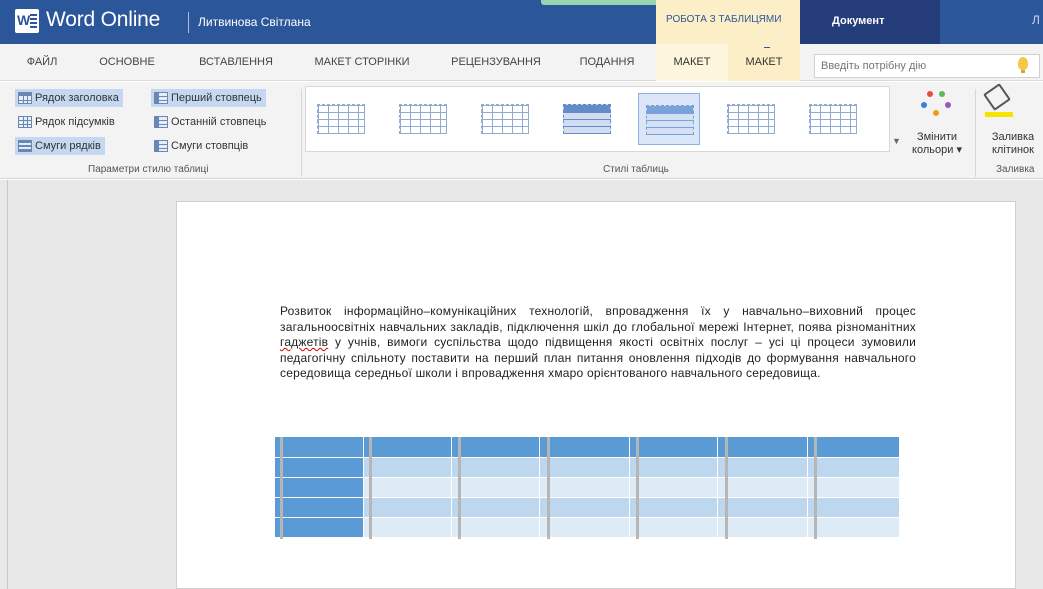 This screenshot has width=1043, height=589. Describe the element at coordinates (999, 114) in the screenshot. I see `fill-color-bar` at that location.